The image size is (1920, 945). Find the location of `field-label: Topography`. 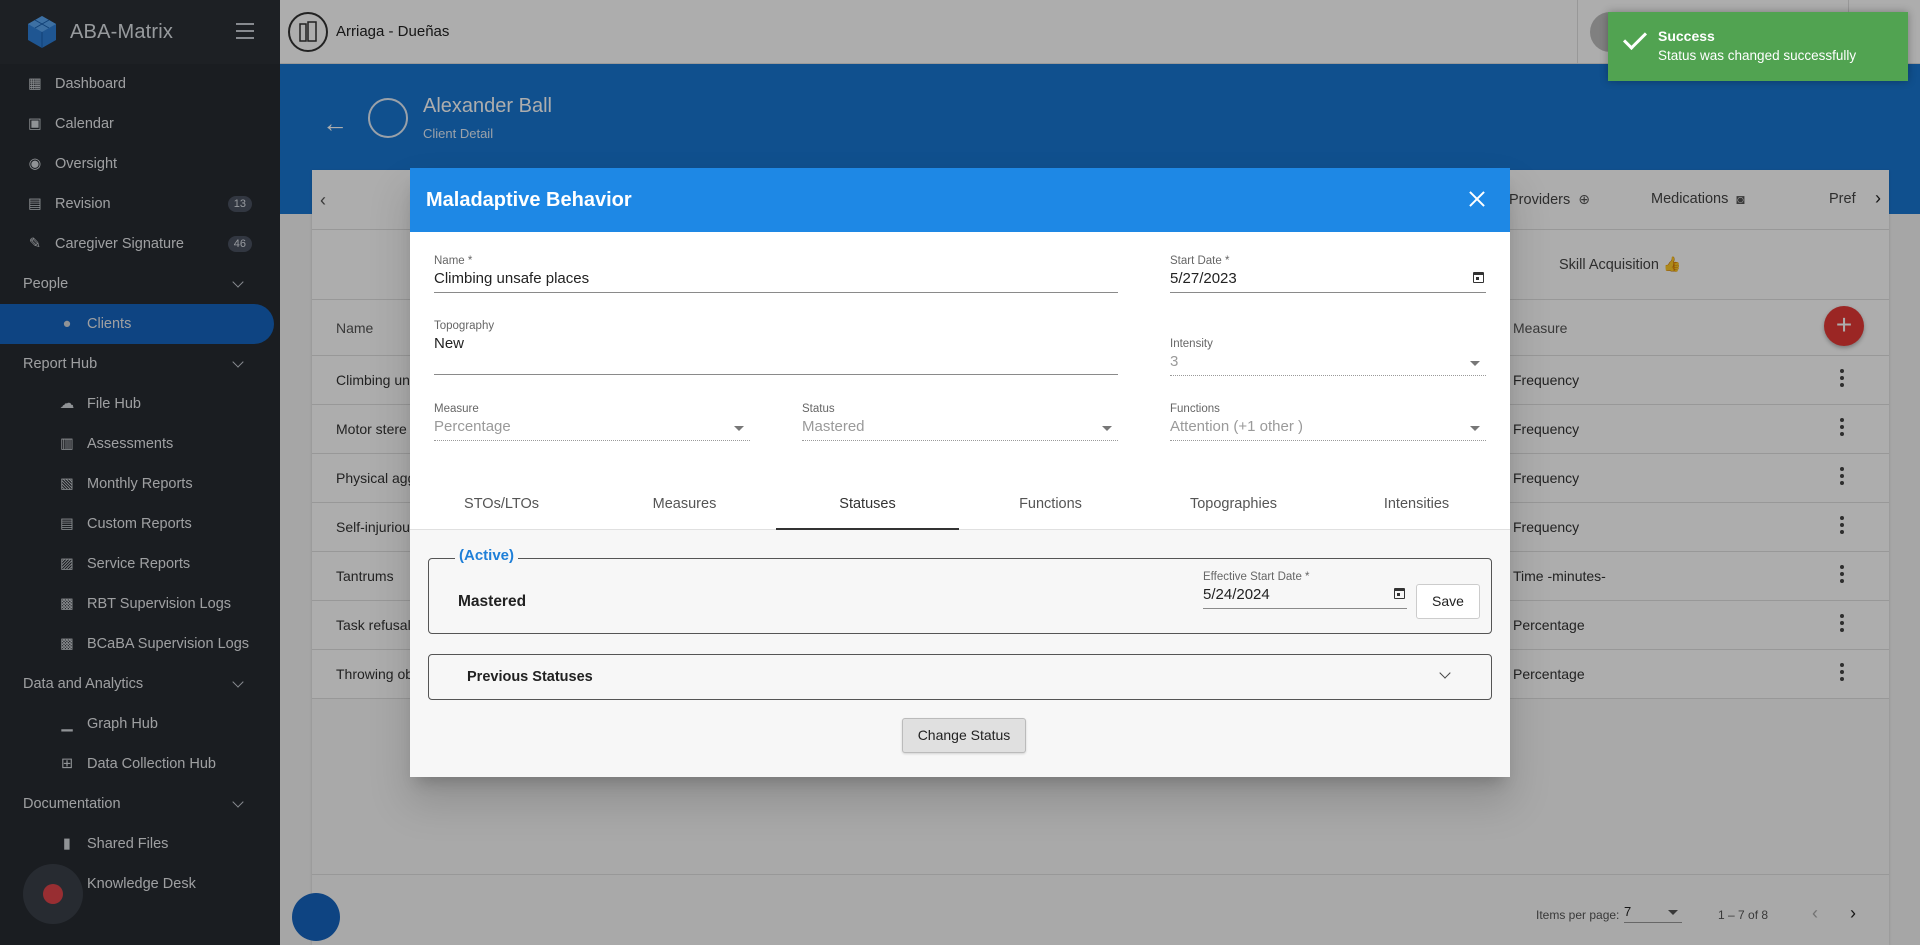

field-label: Topography is located at coordinates (464, 326).